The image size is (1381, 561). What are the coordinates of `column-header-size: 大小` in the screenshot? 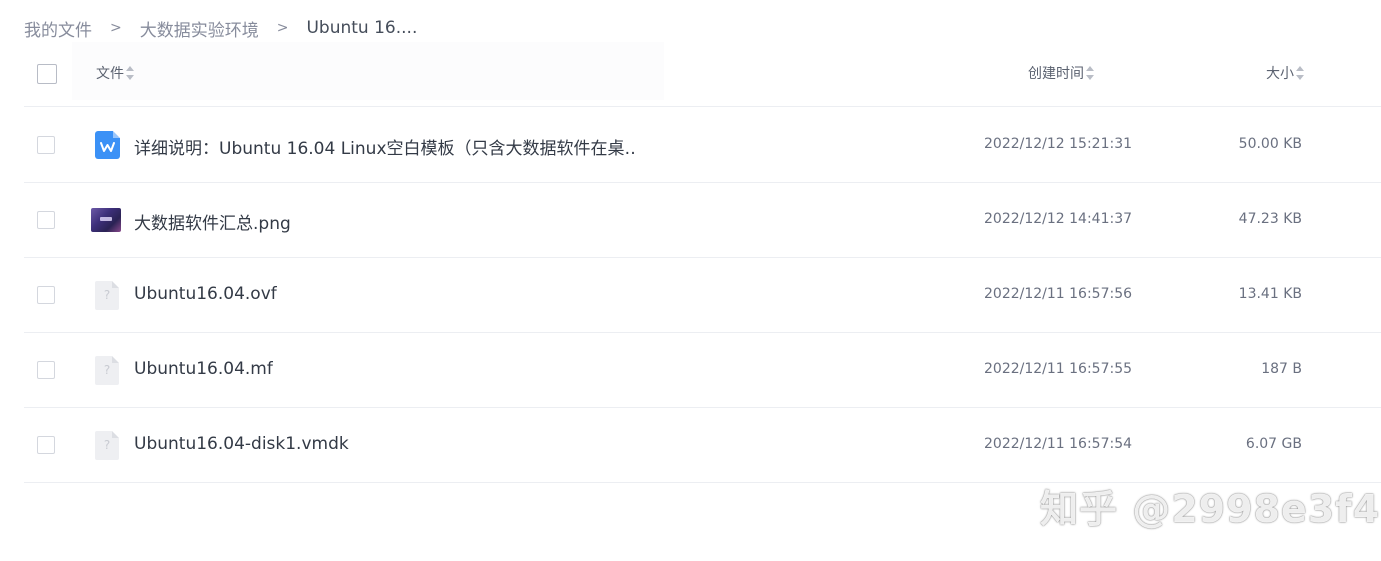 It's located at (1285, 73).